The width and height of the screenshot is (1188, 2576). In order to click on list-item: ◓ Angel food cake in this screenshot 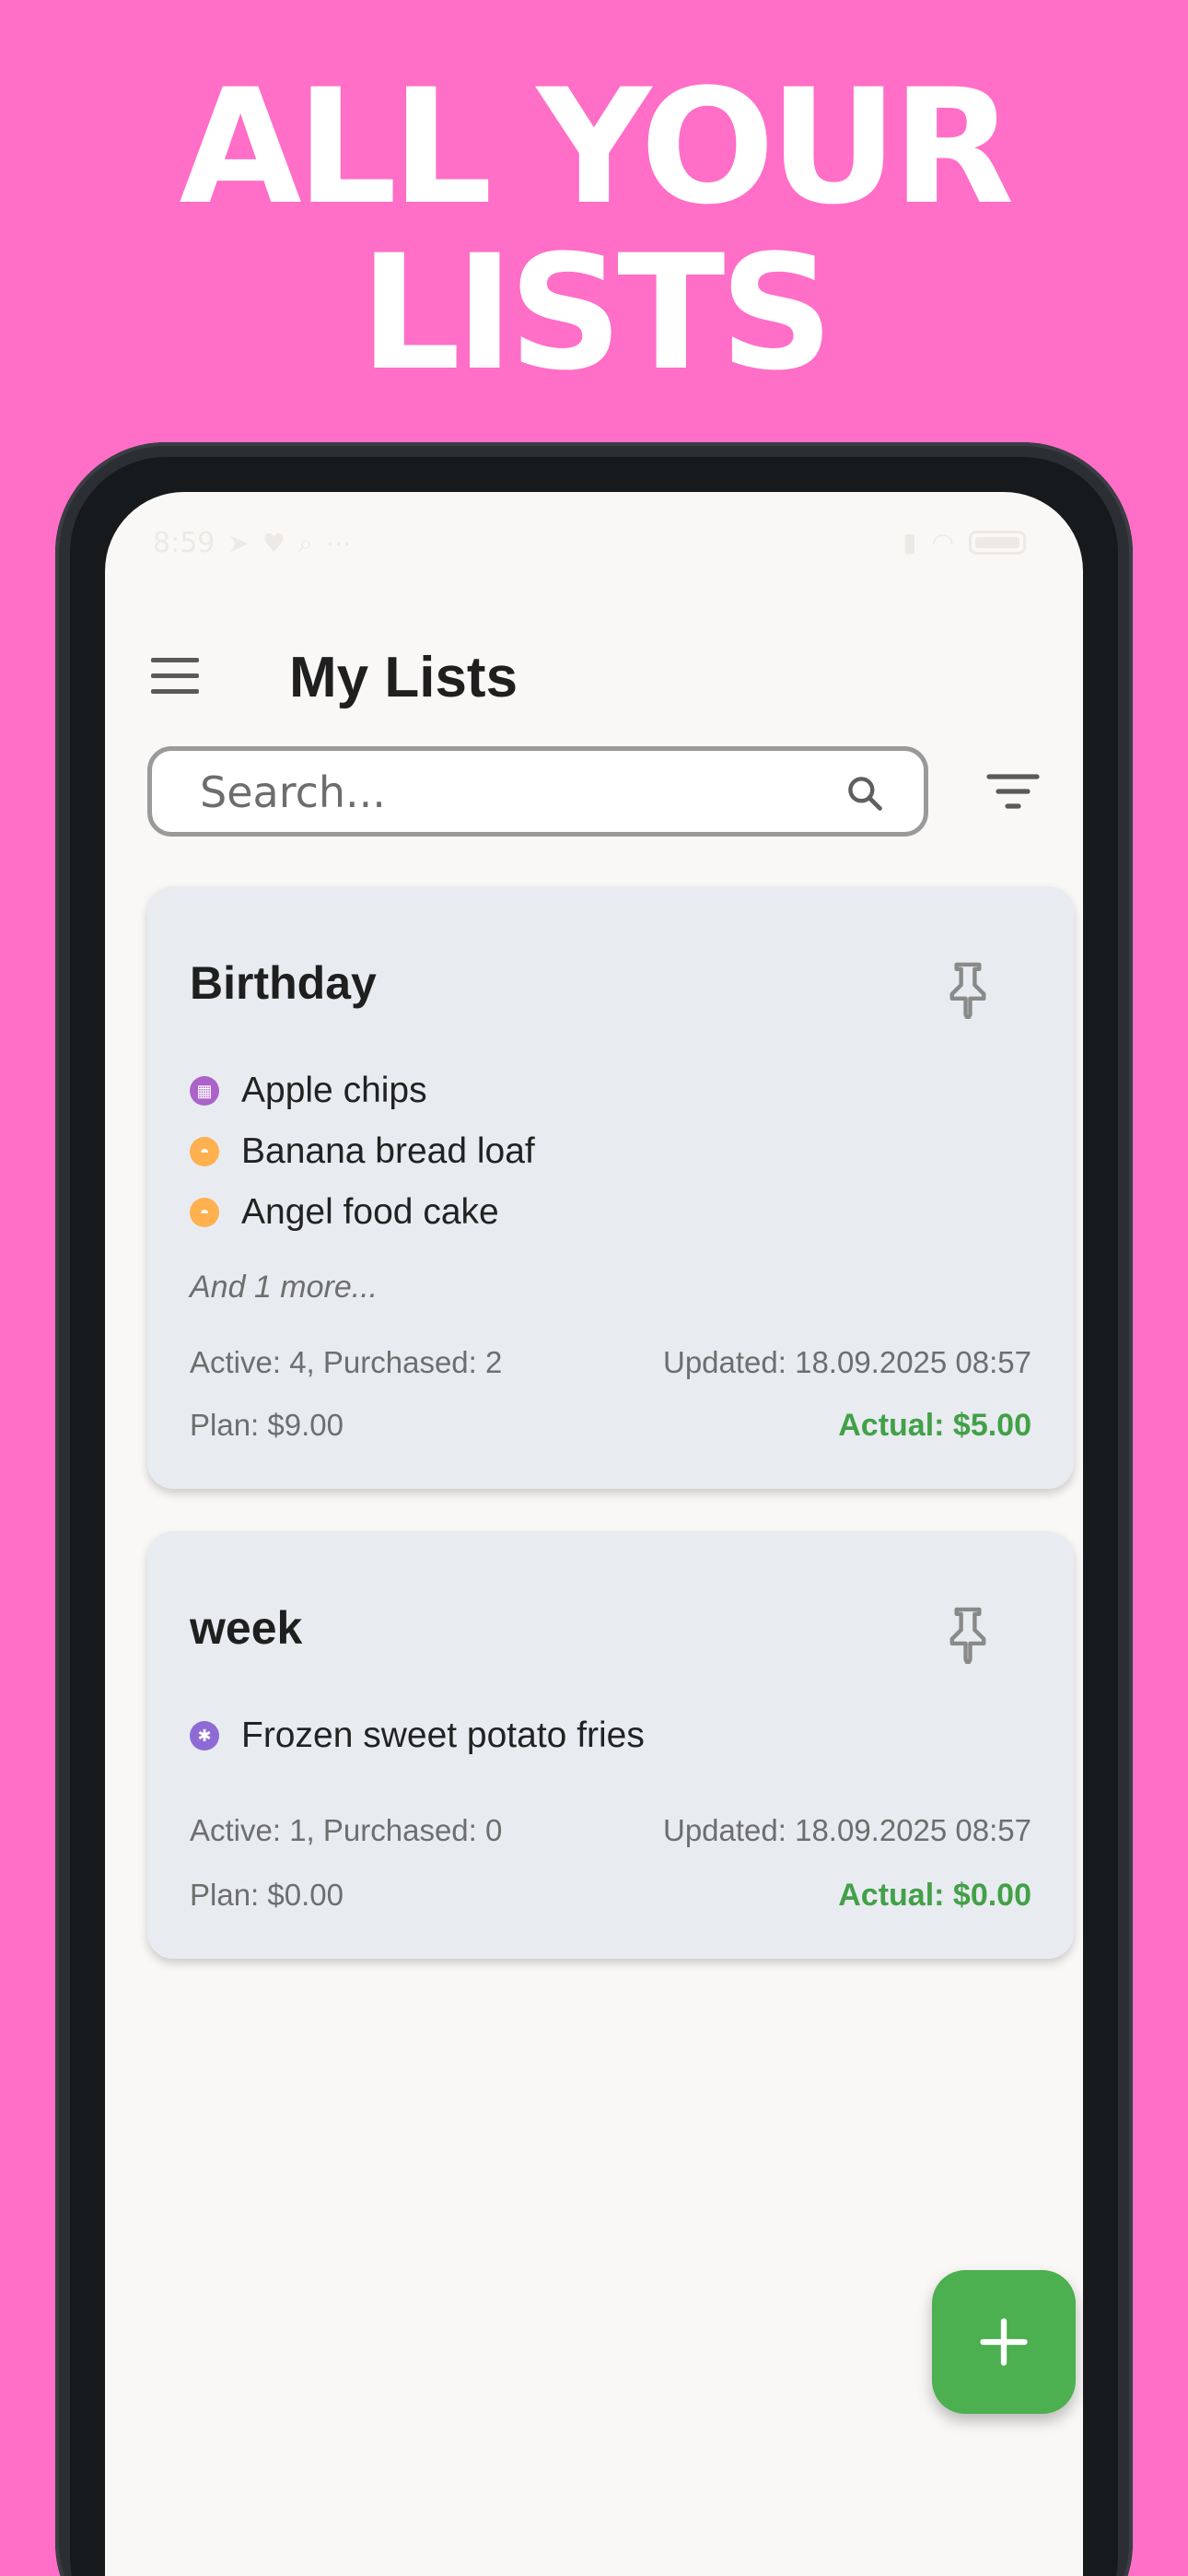, I will do `click(344, 1212)`.